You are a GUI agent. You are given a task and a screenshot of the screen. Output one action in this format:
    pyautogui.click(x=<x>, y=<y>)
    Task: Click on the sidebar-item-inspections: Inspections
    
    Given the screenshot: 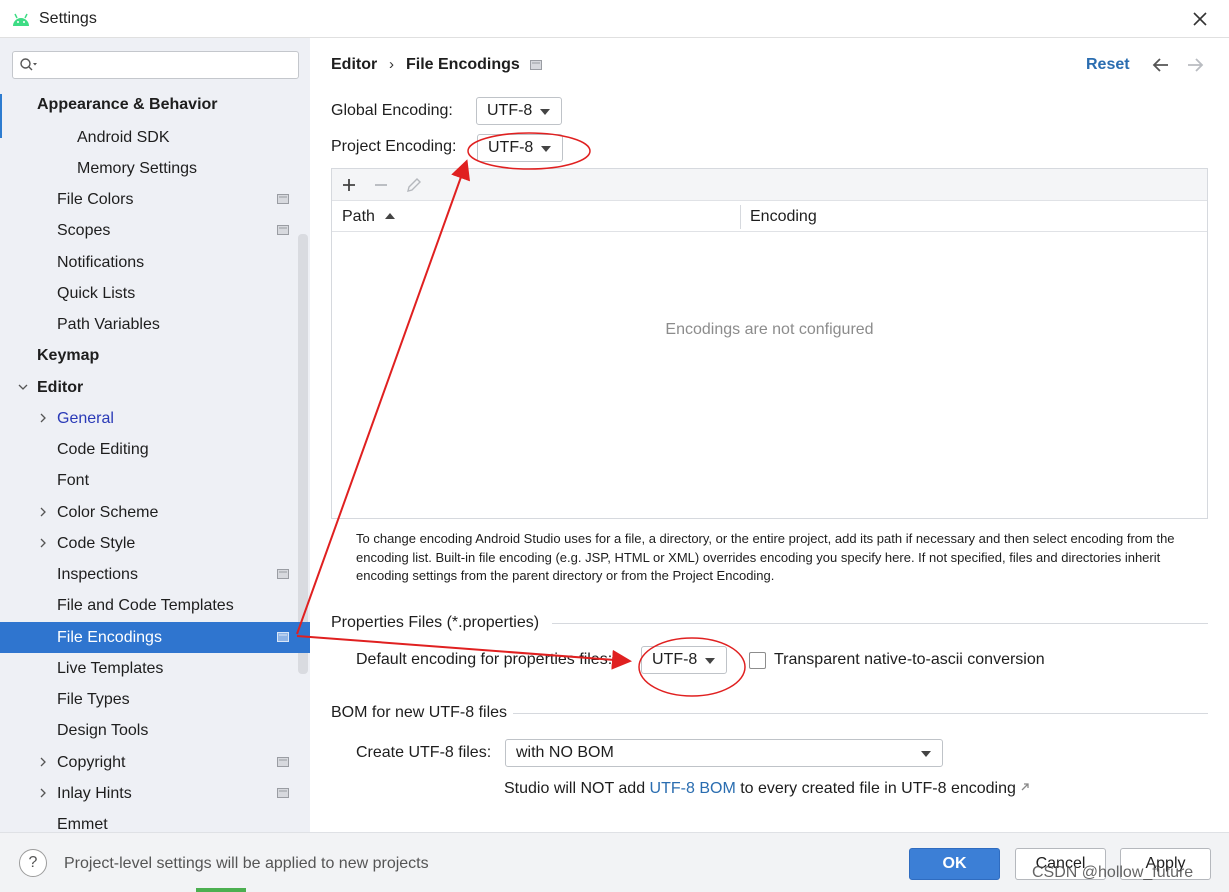 What is the action you would take?
    pyautogui.click(x=155, y=574)
    